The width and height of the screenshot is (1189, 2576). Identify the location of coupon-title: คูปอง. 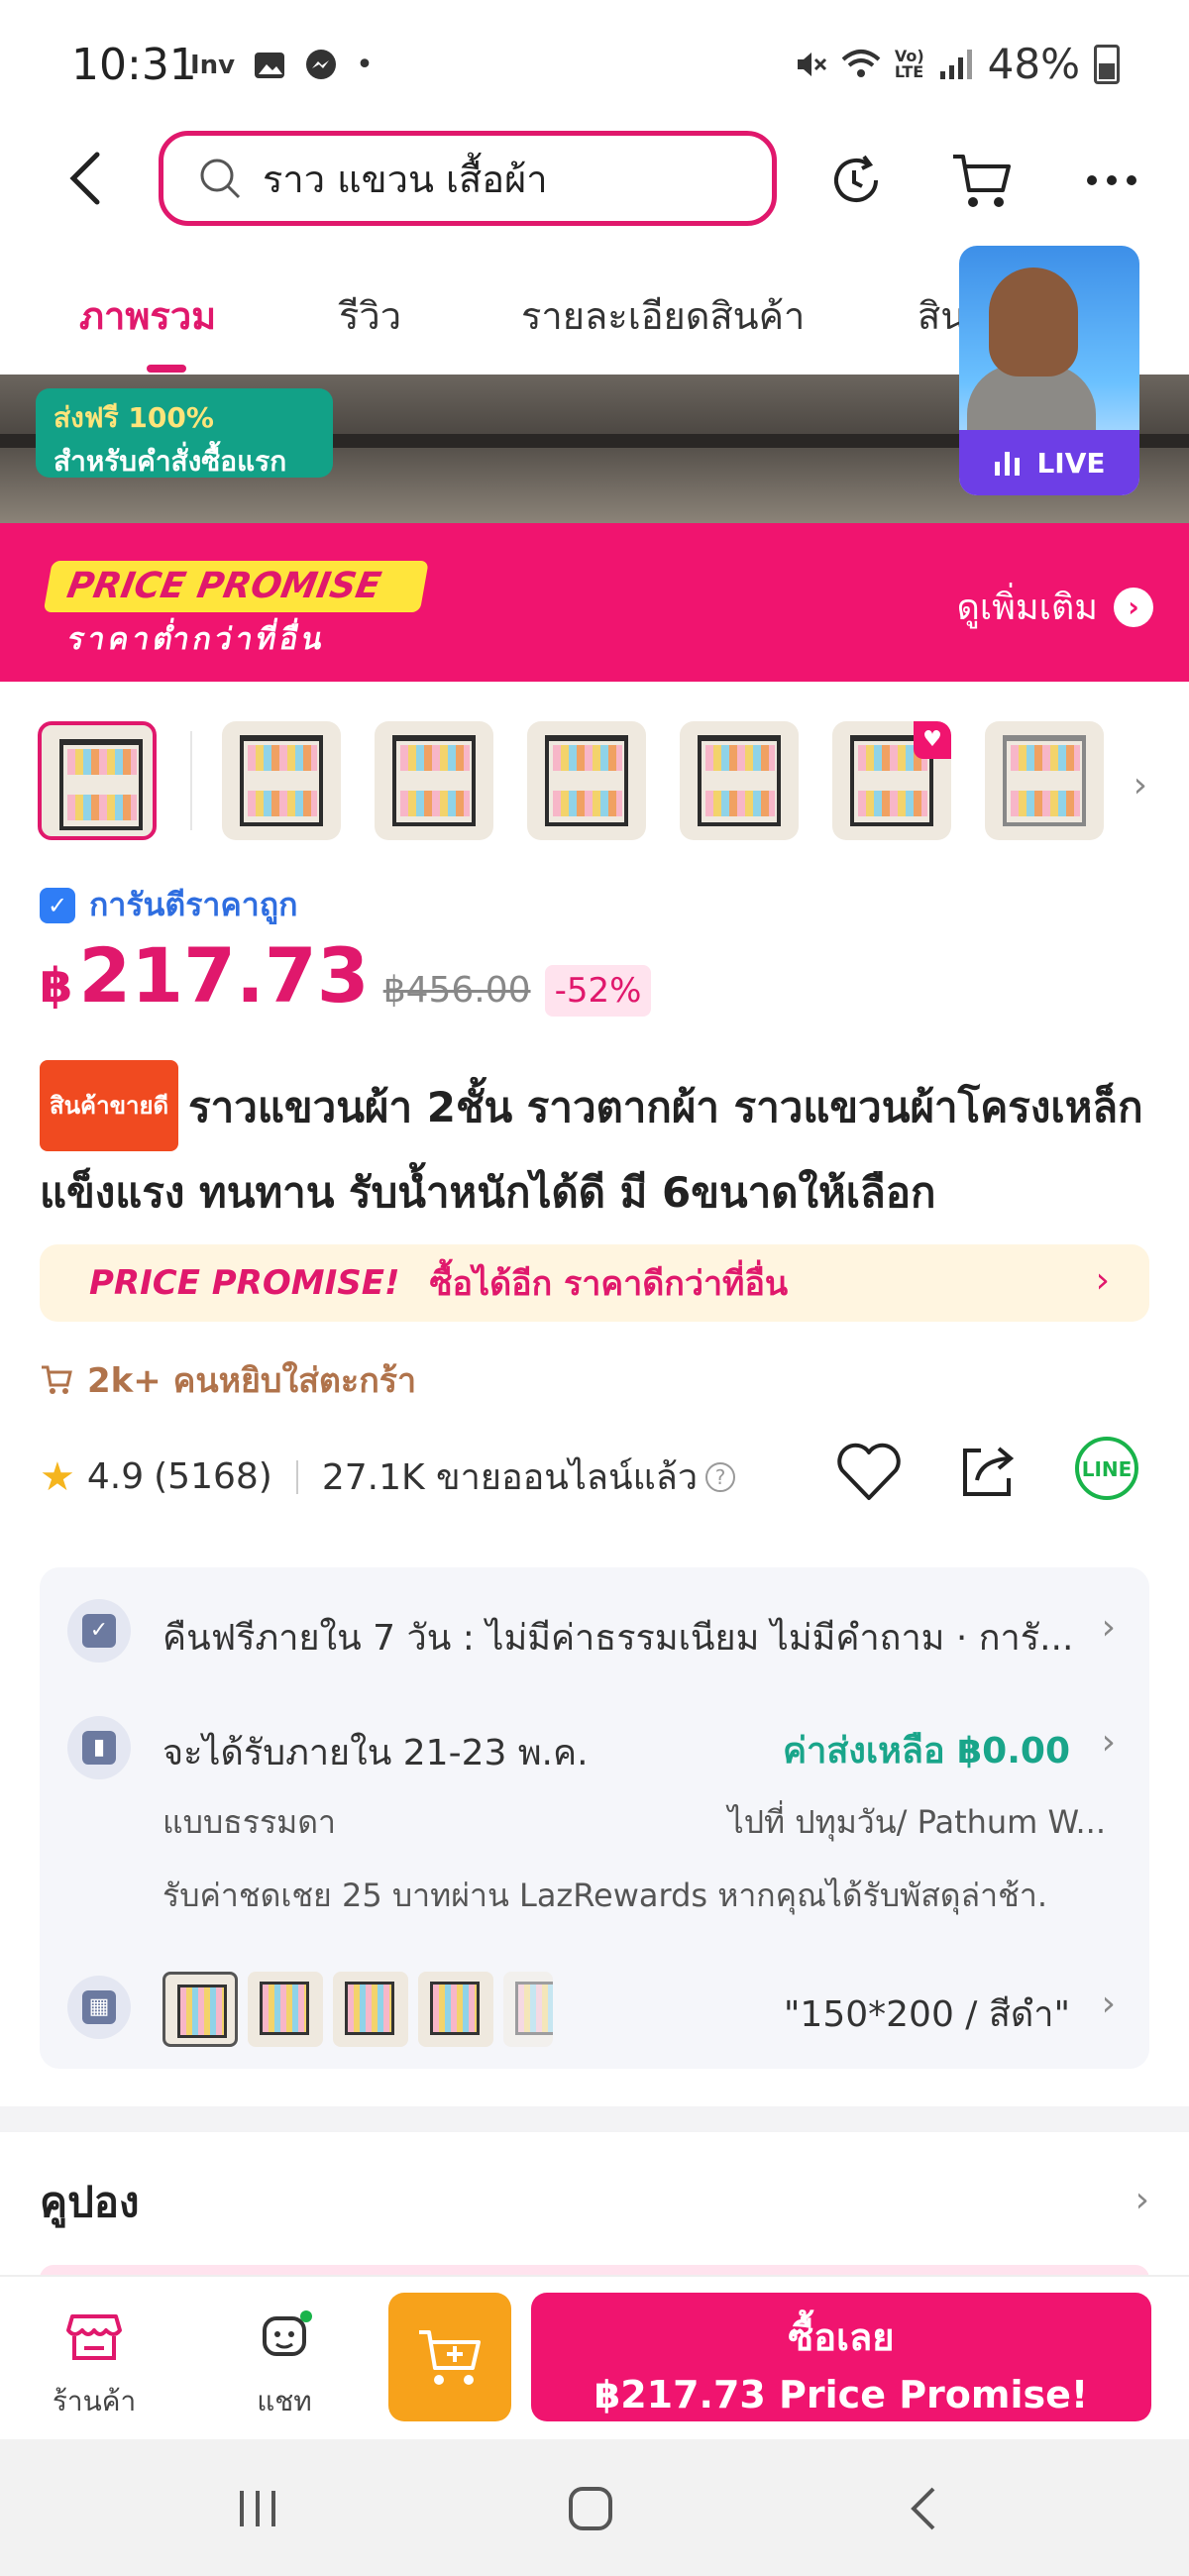
(90, 2203).